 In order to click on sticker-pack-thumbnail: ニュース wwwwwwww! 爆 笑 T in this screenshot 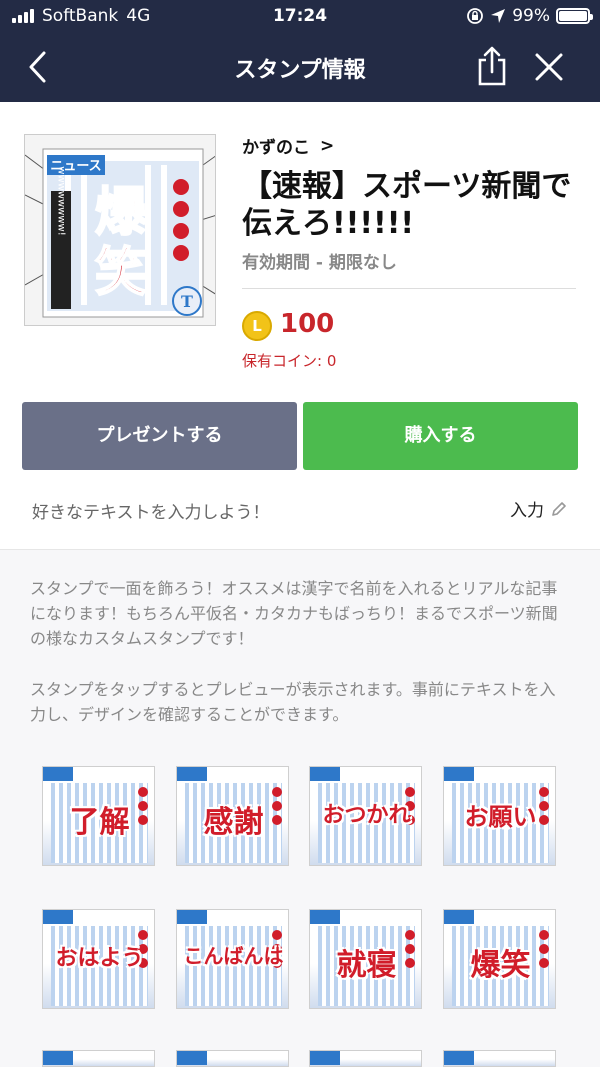, I will do `click(120, 230)`.